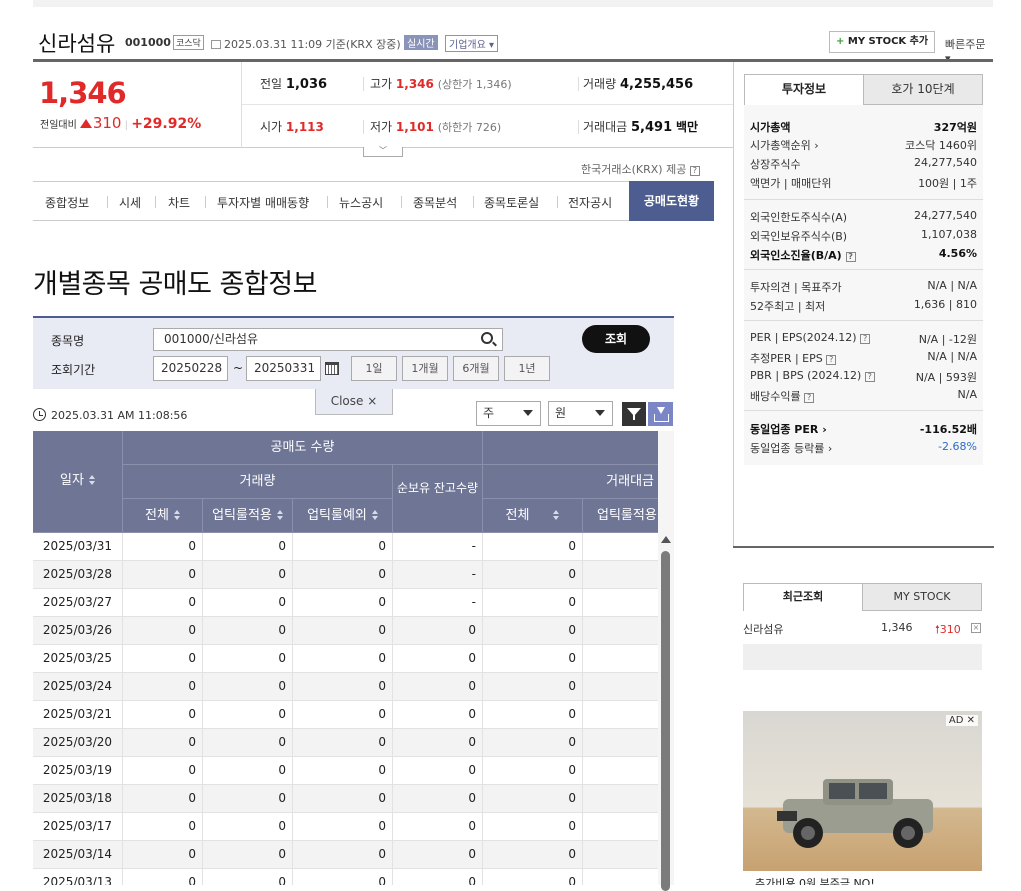 This screenshot has width=1021, height=891. I want to click on grid-scrollbar, so click(666, 661).